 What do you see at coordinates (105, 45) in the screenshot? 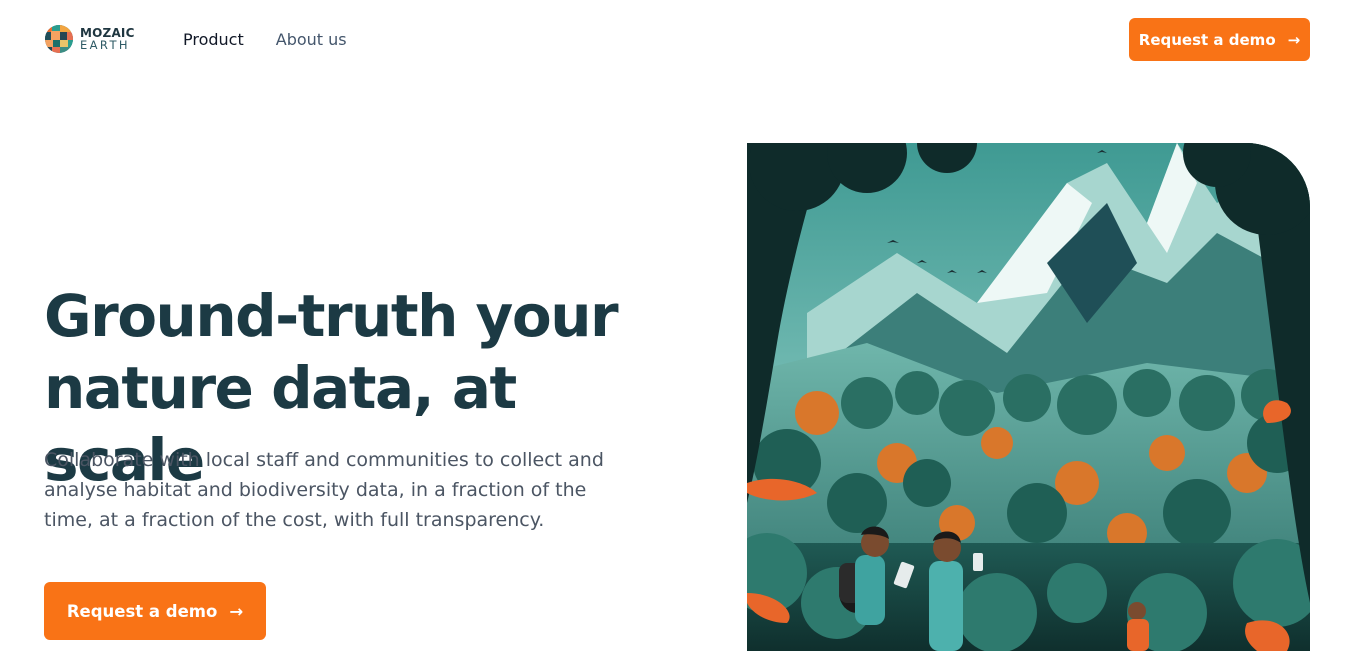
I see `brand-name-bottom: EARTH` at bounding box center [105, 45].